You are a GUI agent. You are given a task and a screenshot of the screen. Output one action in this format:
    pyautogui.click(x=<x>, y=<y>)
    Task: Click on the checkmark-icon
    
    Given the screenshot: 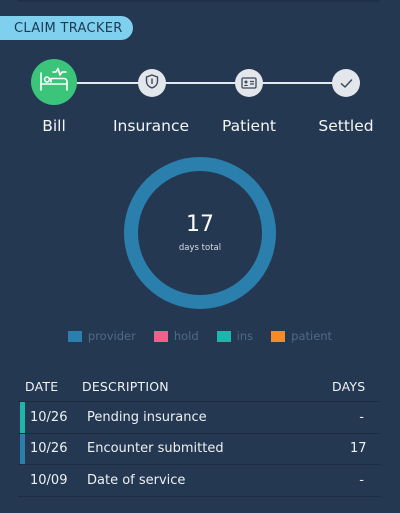 What is the action you would take?
    pyautogui.click(x=346, y=83)
    